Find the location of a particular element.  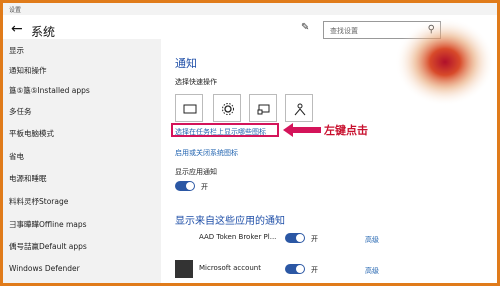

sidebar-item-power-sleep: 电源和睡眠 is located at coordinates (28, 179).